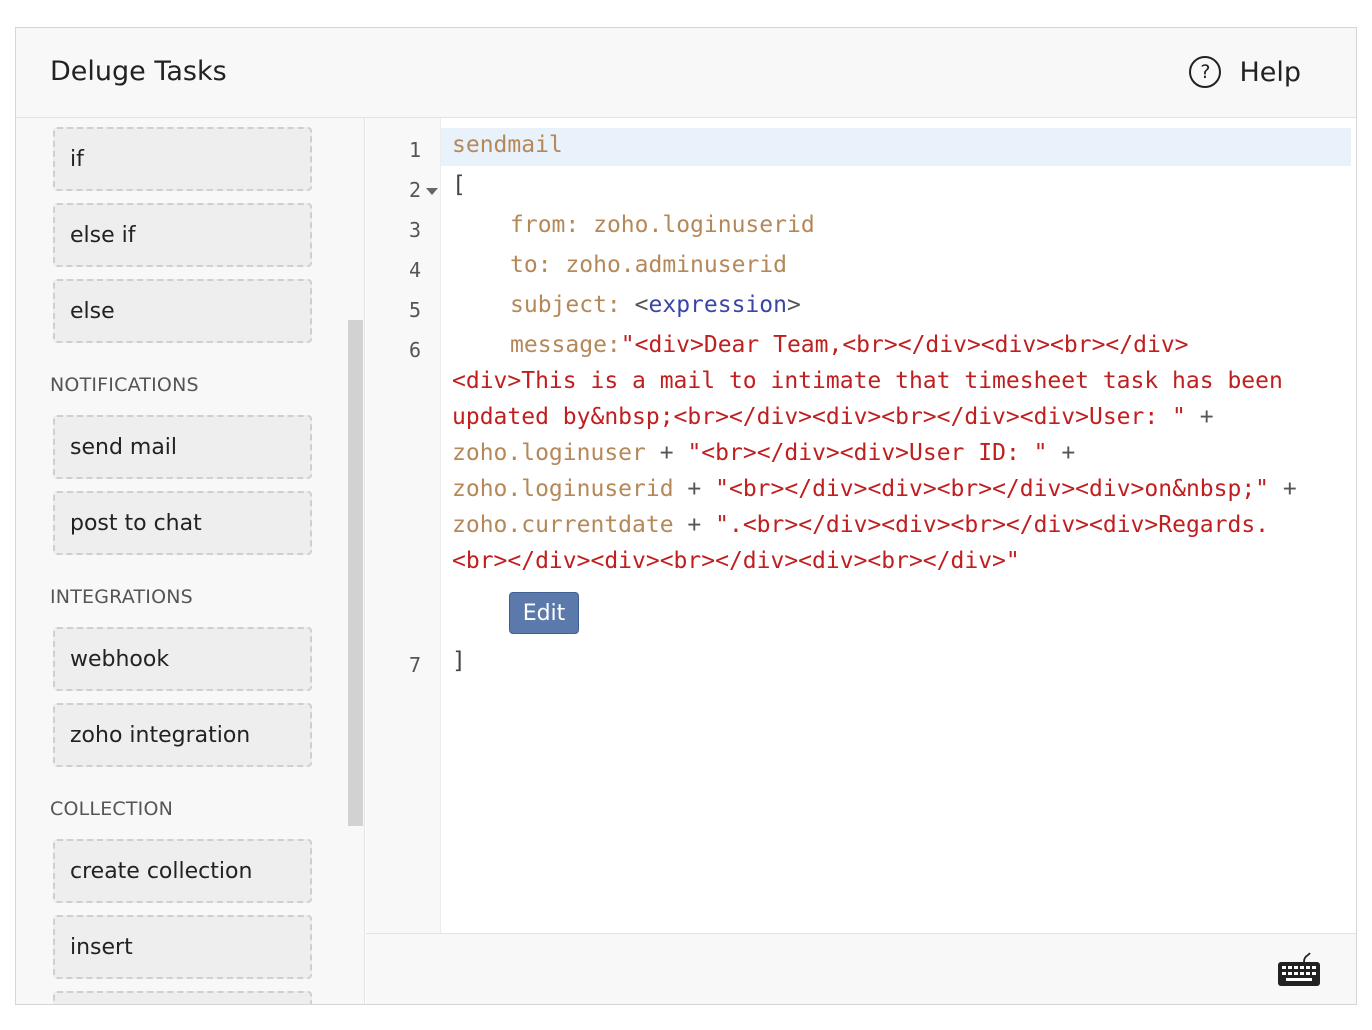 This screenshot has height=1030, width=1372. I want to click on code-line-2: [, so click(459, 185).